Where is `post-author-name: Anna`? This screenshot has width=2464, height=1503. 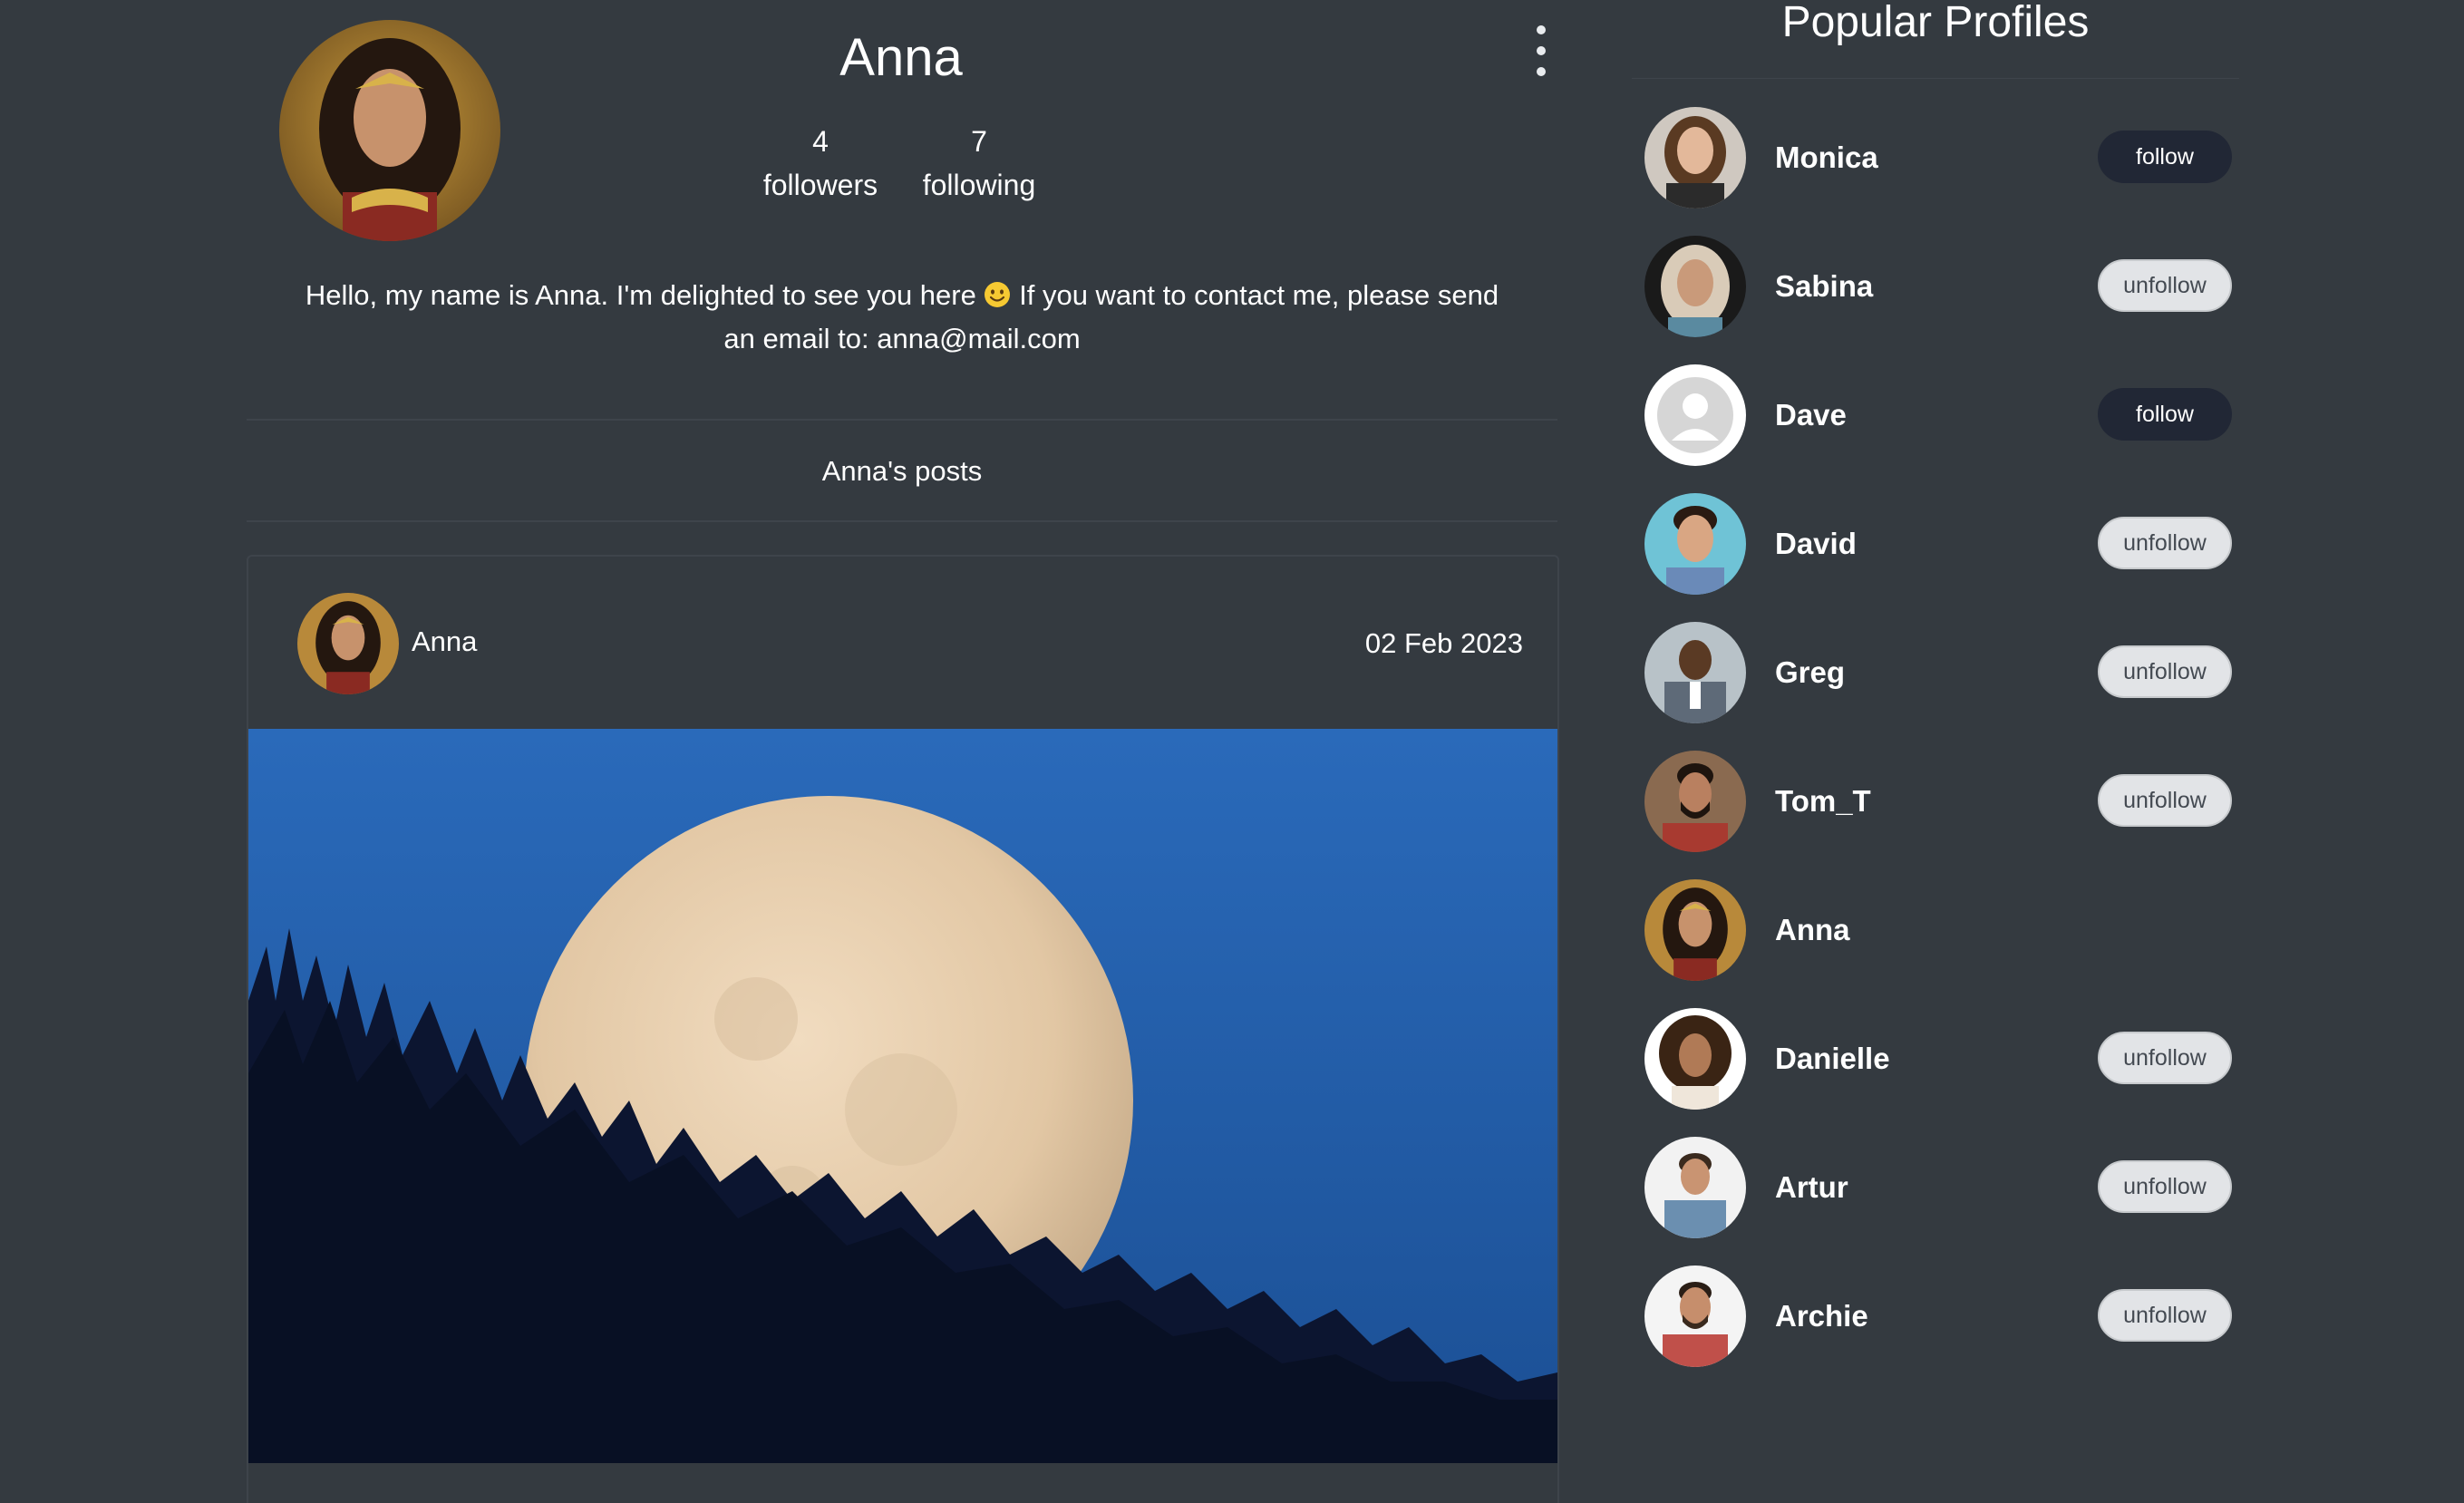 post-author-name: Anna is located at coordinates (444, 641).